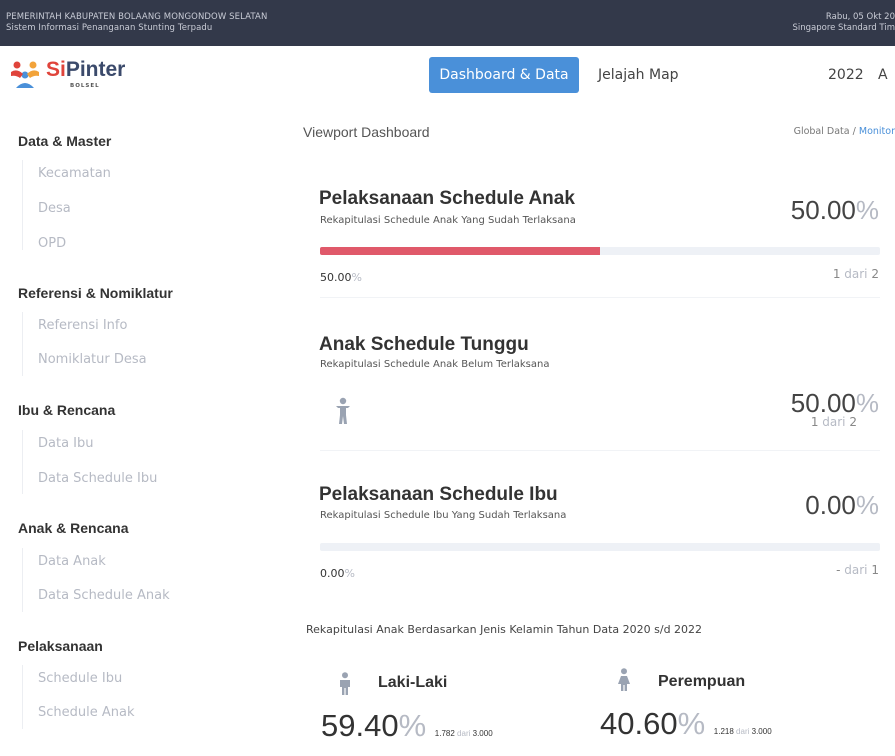 The height and width of the screenshot is (756, 895). I want to click on current-date: Rabu, 05 Okt 20, so click(860, 17).